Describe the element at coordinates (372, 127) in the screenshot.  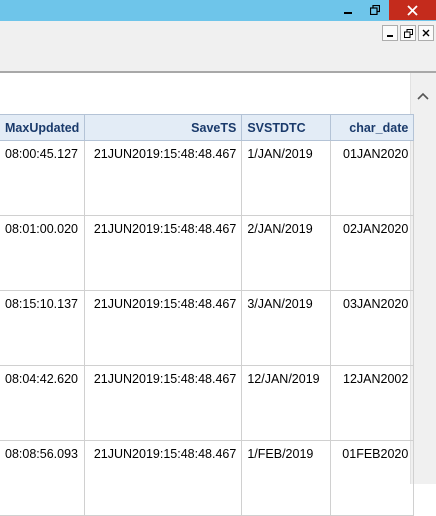
I see `column-header-char-date: char_date` at that location.